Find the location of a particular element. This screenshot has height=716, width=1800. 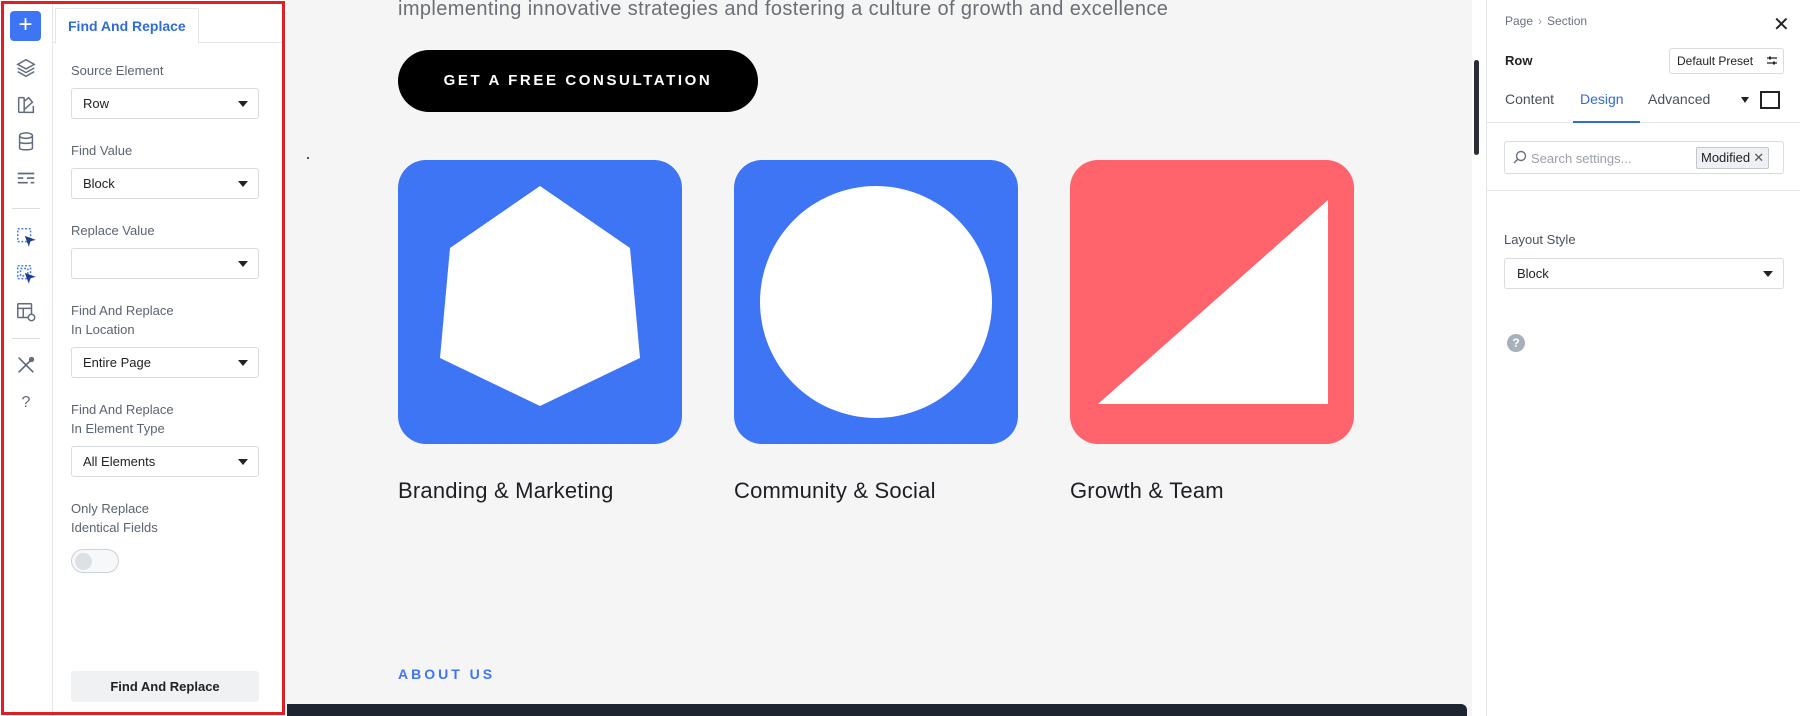

source-element-label: Source Element is located at coordinates (117, 70).